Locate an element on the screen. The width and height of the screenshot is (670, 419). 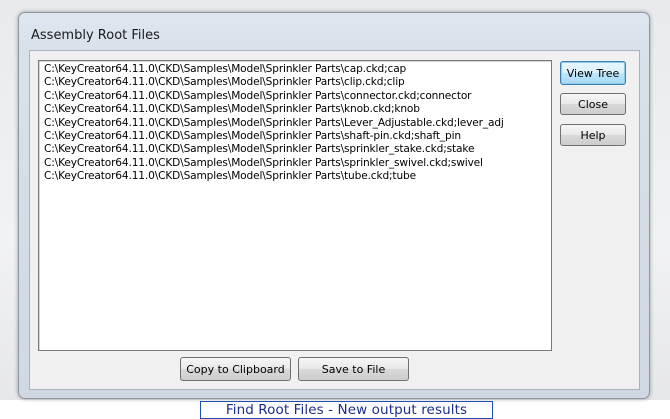
dialog-title: Assembly Root Files is located at coordinates (95, 35).